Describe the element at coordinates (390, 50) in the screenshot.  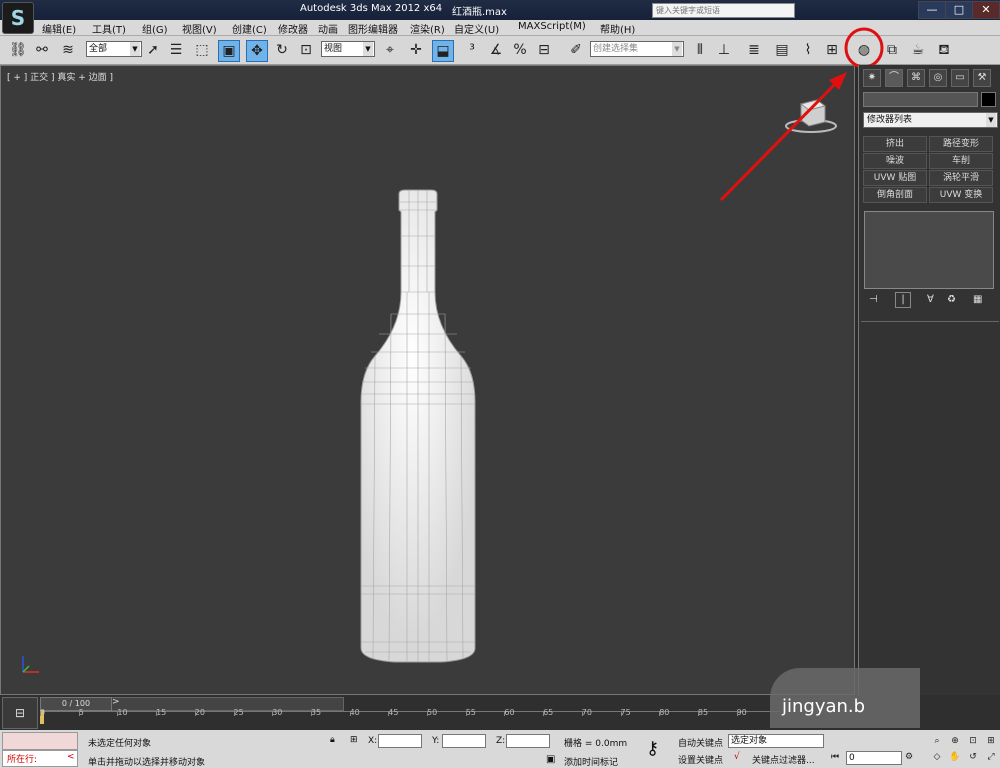
I see `use-pivot-center-icon: ⌖` at that location.